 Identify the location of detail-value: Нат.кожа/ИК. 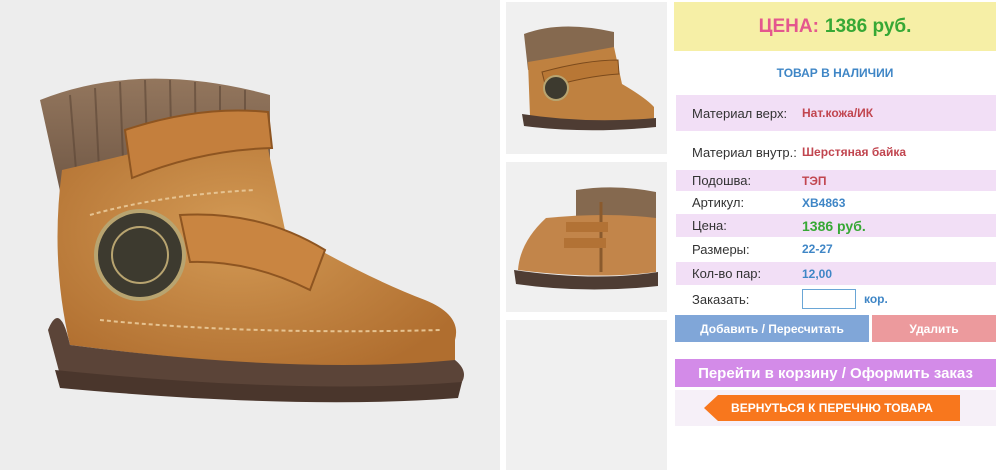
(838, 113).